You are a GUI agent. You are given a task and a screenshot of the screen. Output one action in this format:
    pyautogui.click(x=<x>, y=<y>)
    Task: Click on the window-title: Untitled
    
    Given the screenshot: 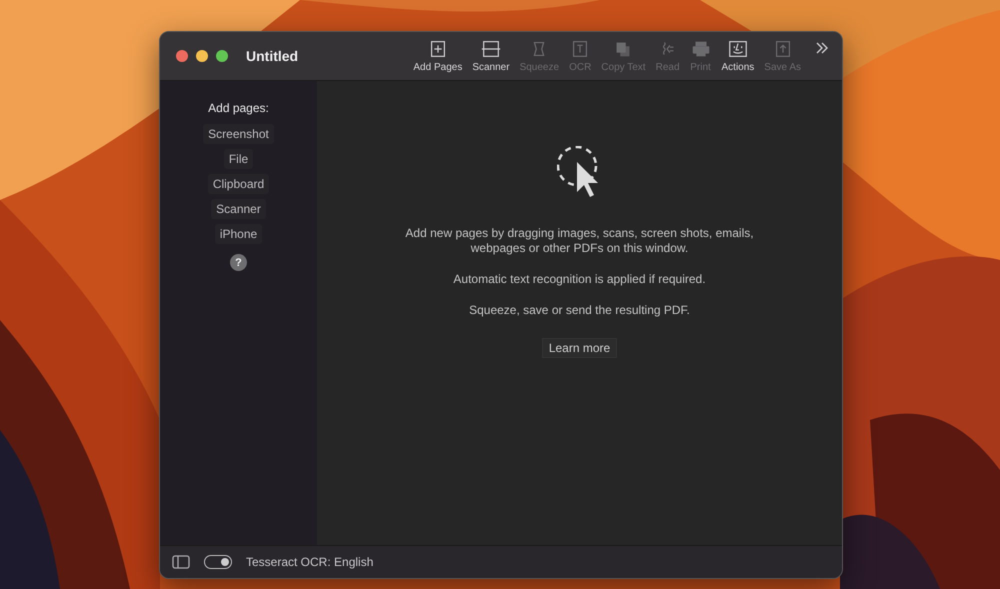 What is the action you would take?
    pyautogui.click(x=273, y=56)
    